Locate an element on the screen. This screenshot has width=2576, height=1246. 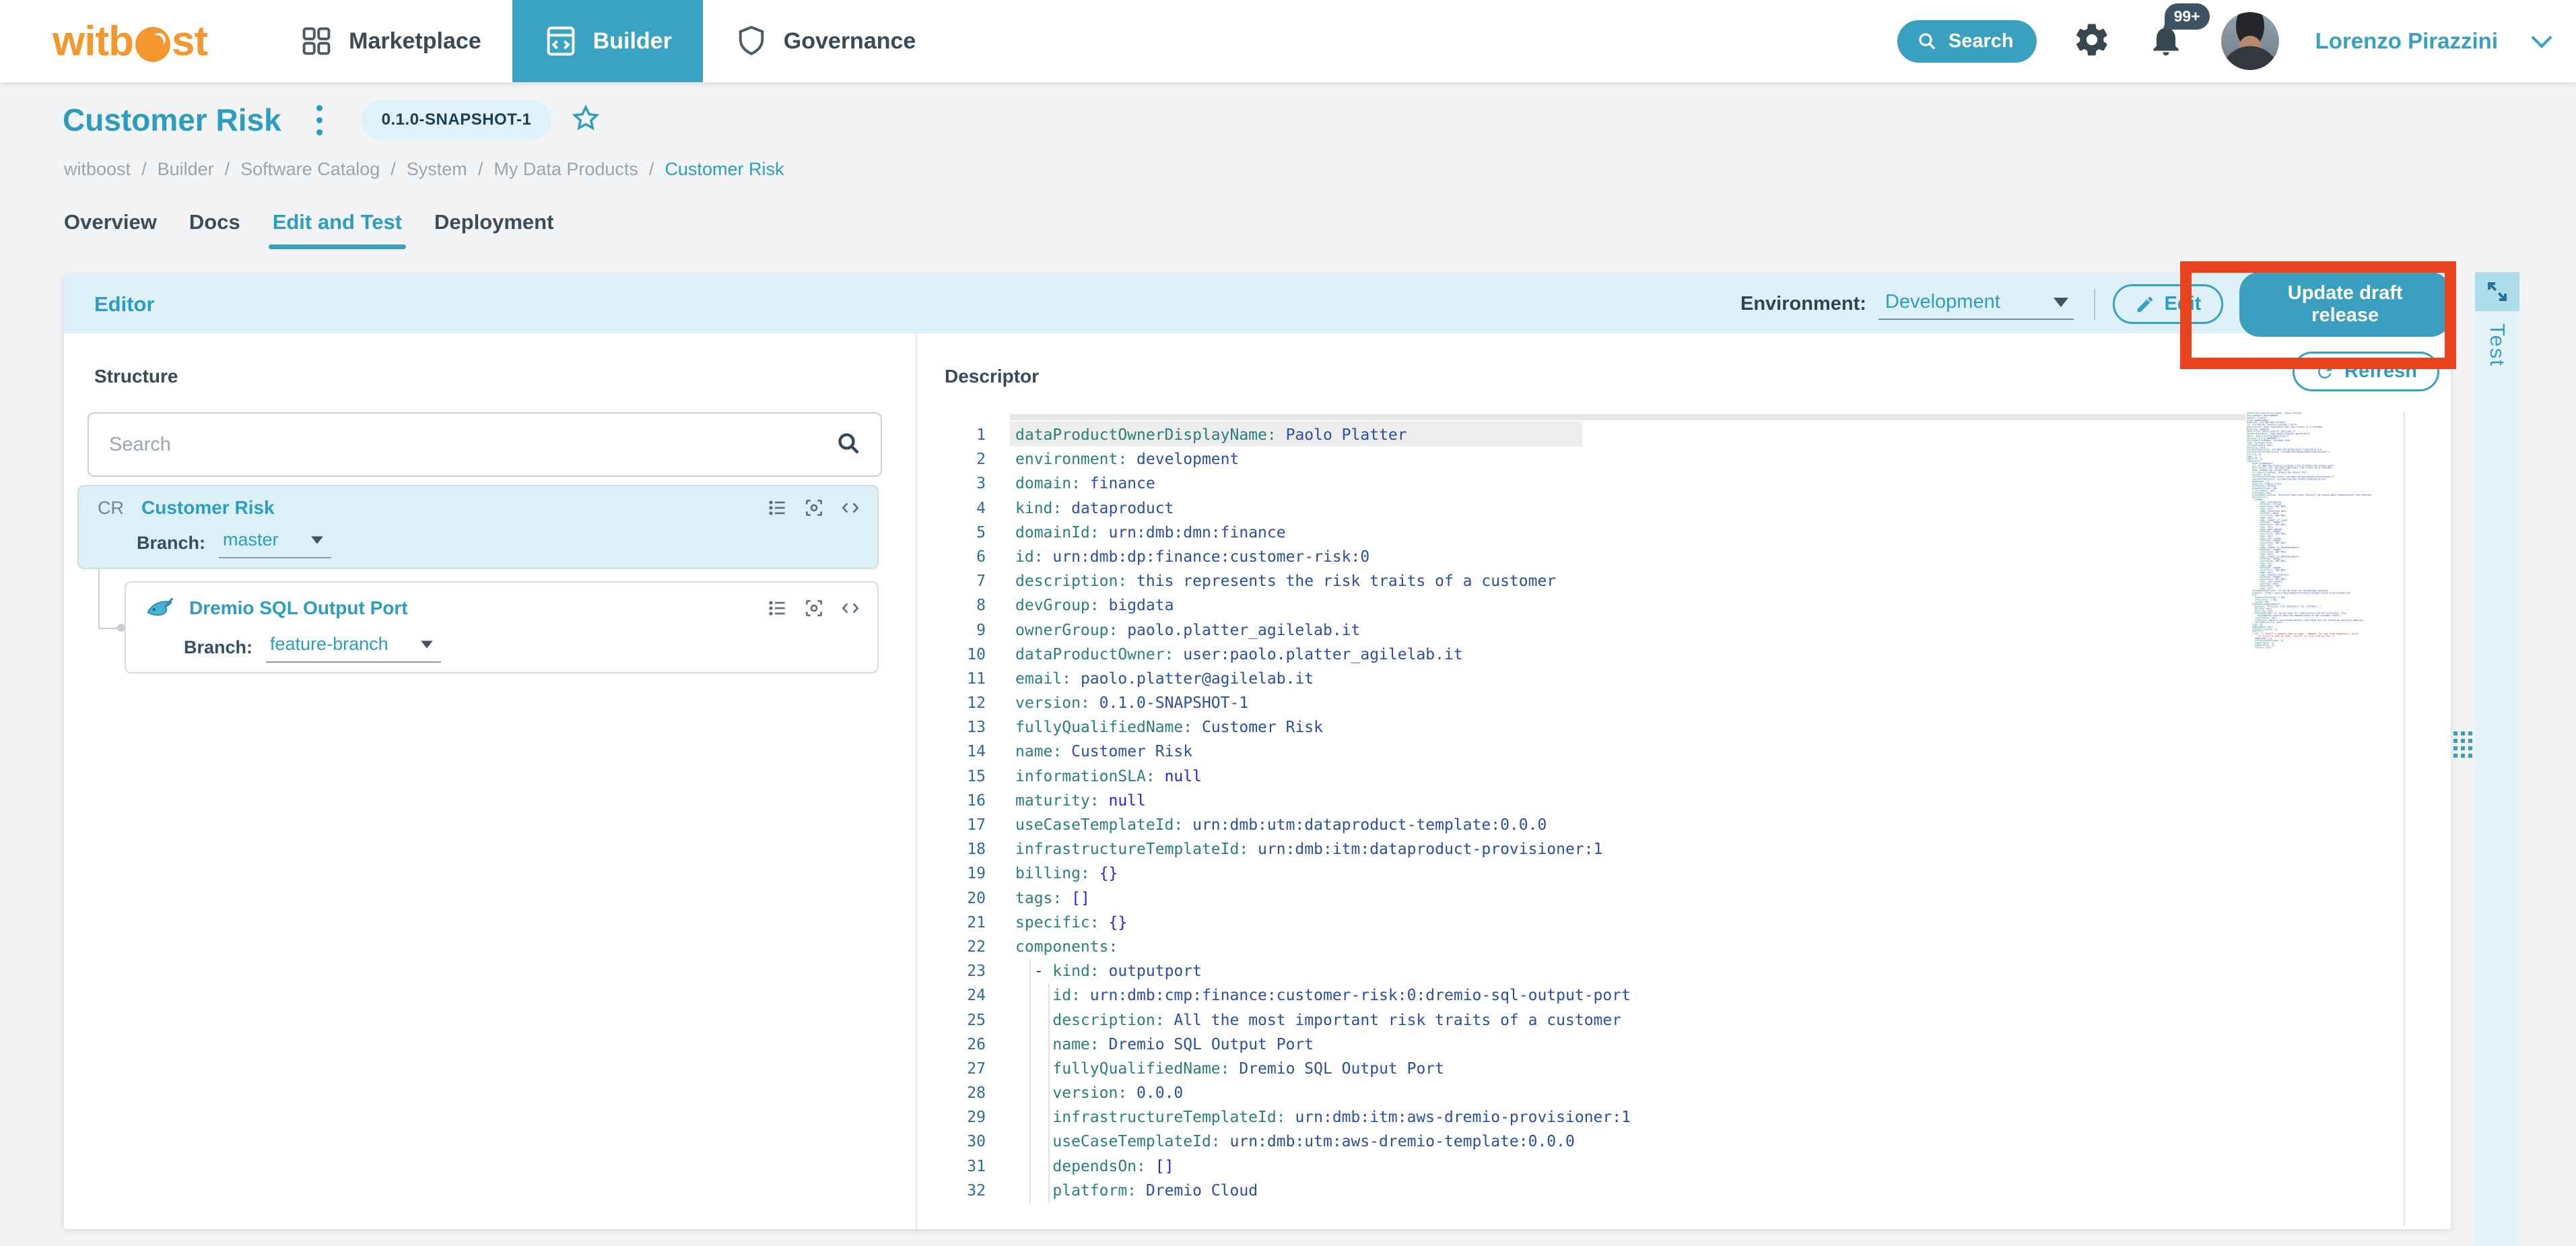
nav-item-governance: Governance is located at coordinates (825, 41).